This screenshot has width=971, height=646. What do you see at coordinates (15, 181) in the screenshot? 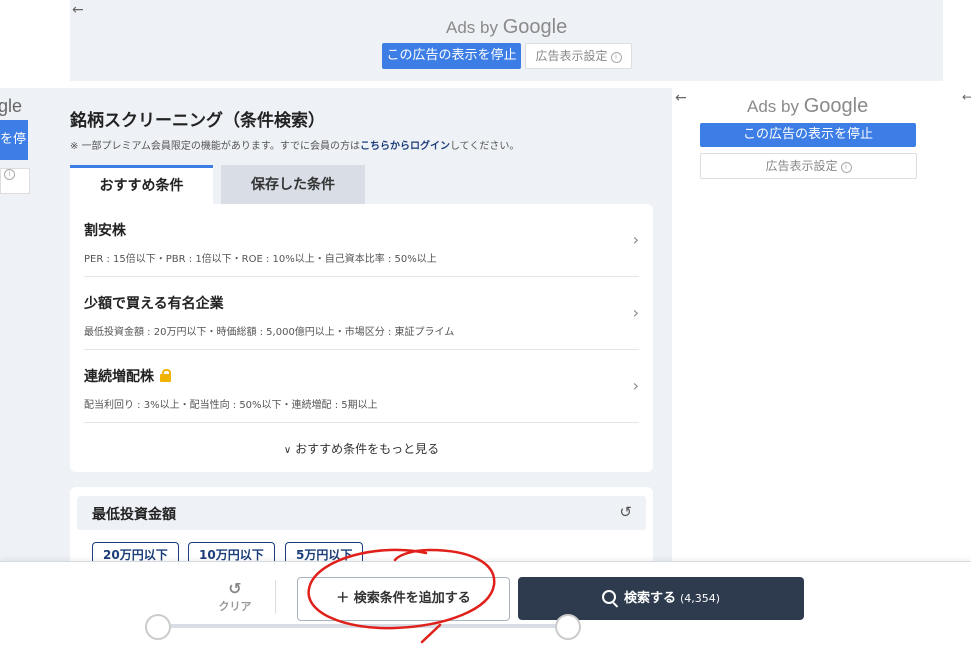
I see `left-ad-settings-button: i` at bounding box center [15, 181].